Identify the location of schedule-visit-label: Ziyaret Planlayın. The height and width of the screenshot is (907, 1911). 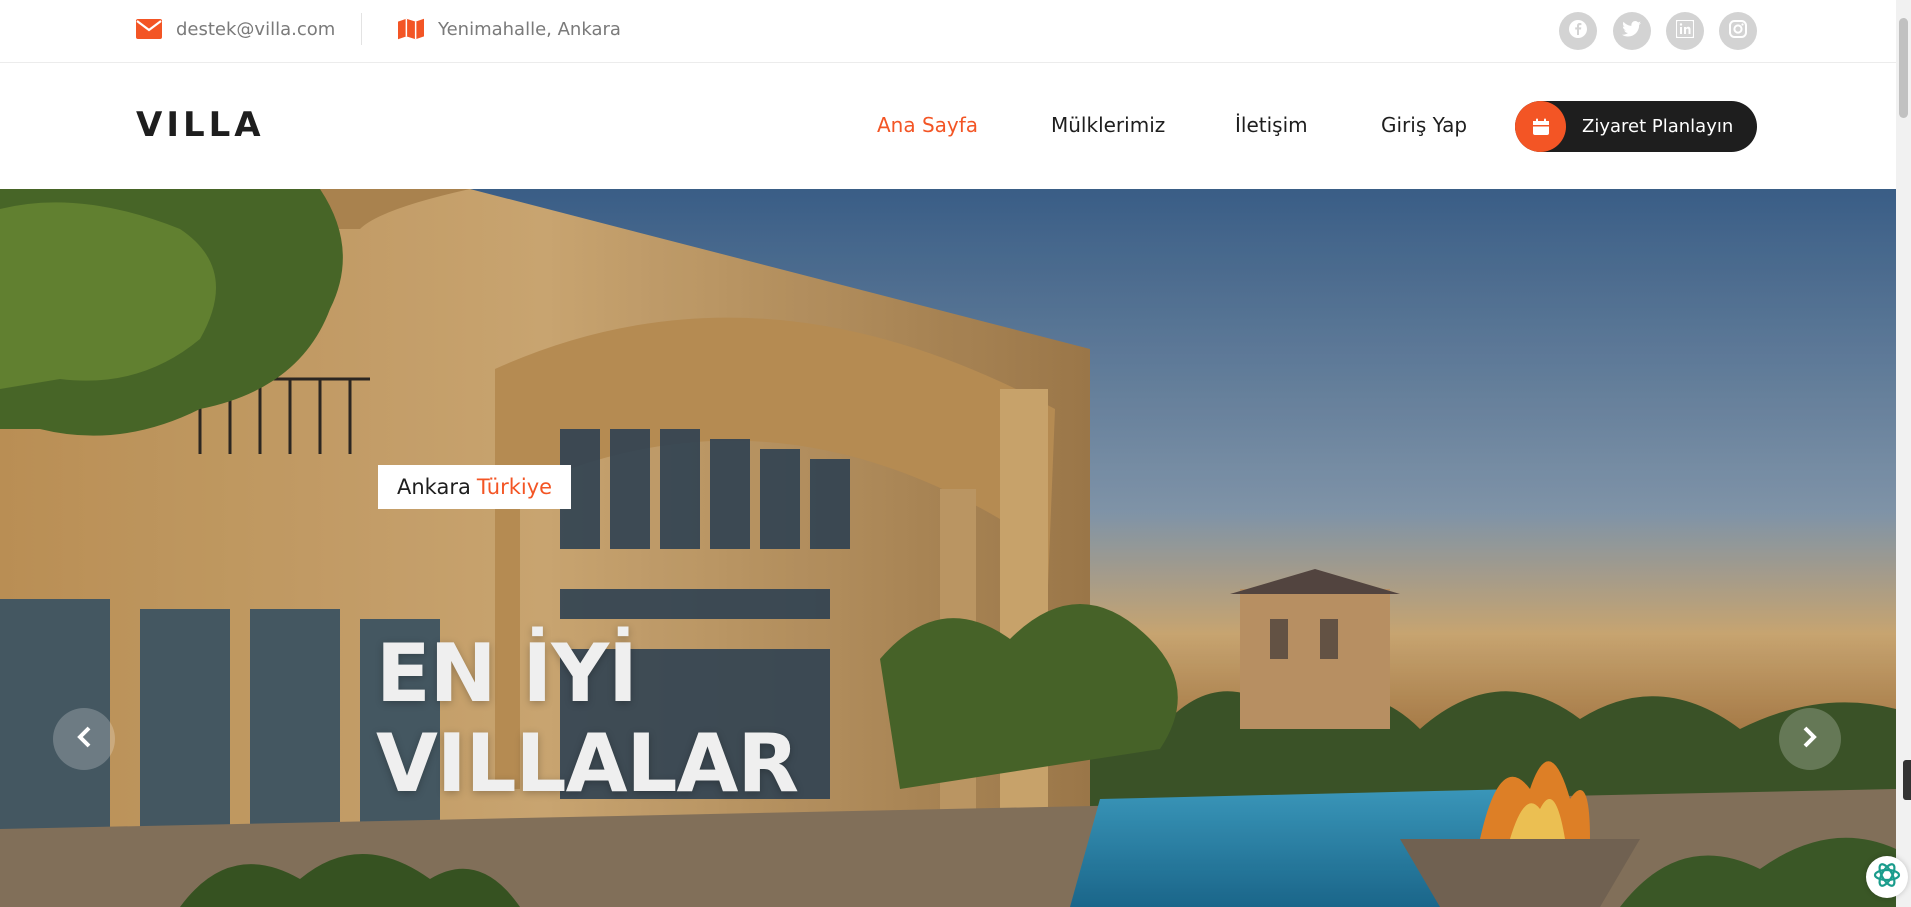
(1658, 126).